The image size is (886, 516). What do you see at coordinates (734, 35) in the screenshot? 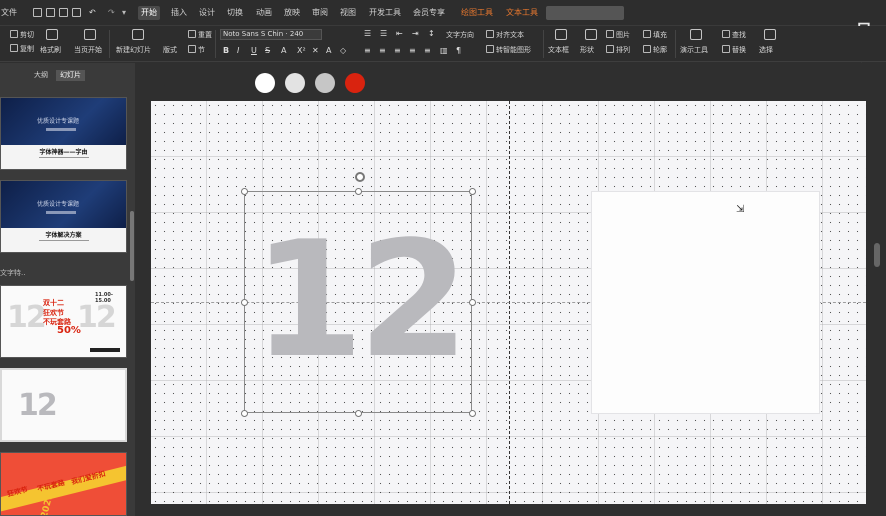
I see `find-button: 查找` at bounding box center [734, 35].